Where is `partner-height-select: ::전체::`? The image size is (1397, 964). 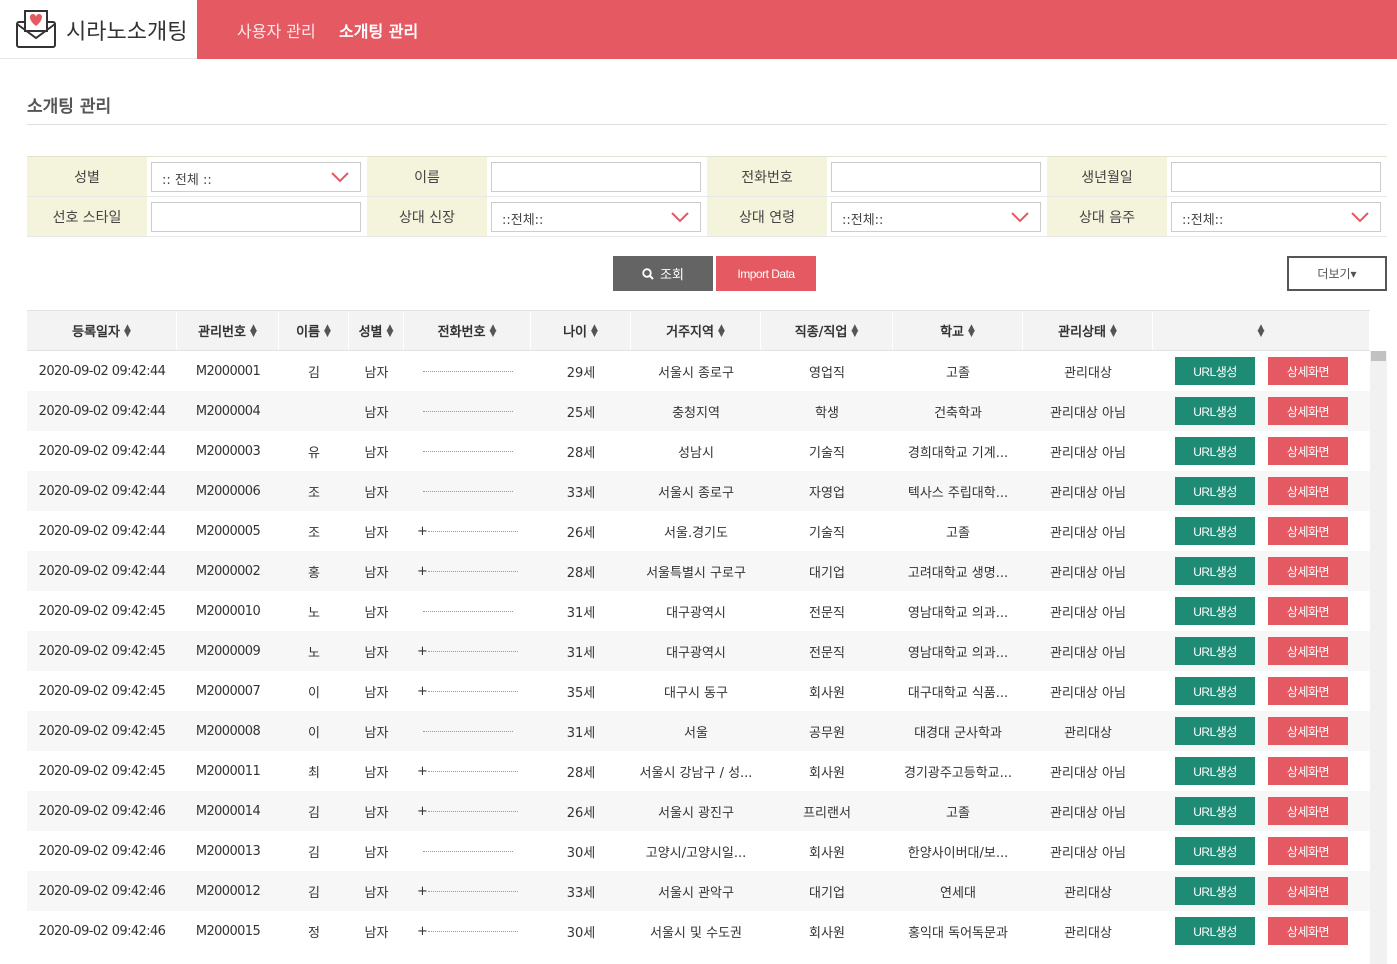 partner-height-select: ::전체:: is located at coordinates (596, 216).